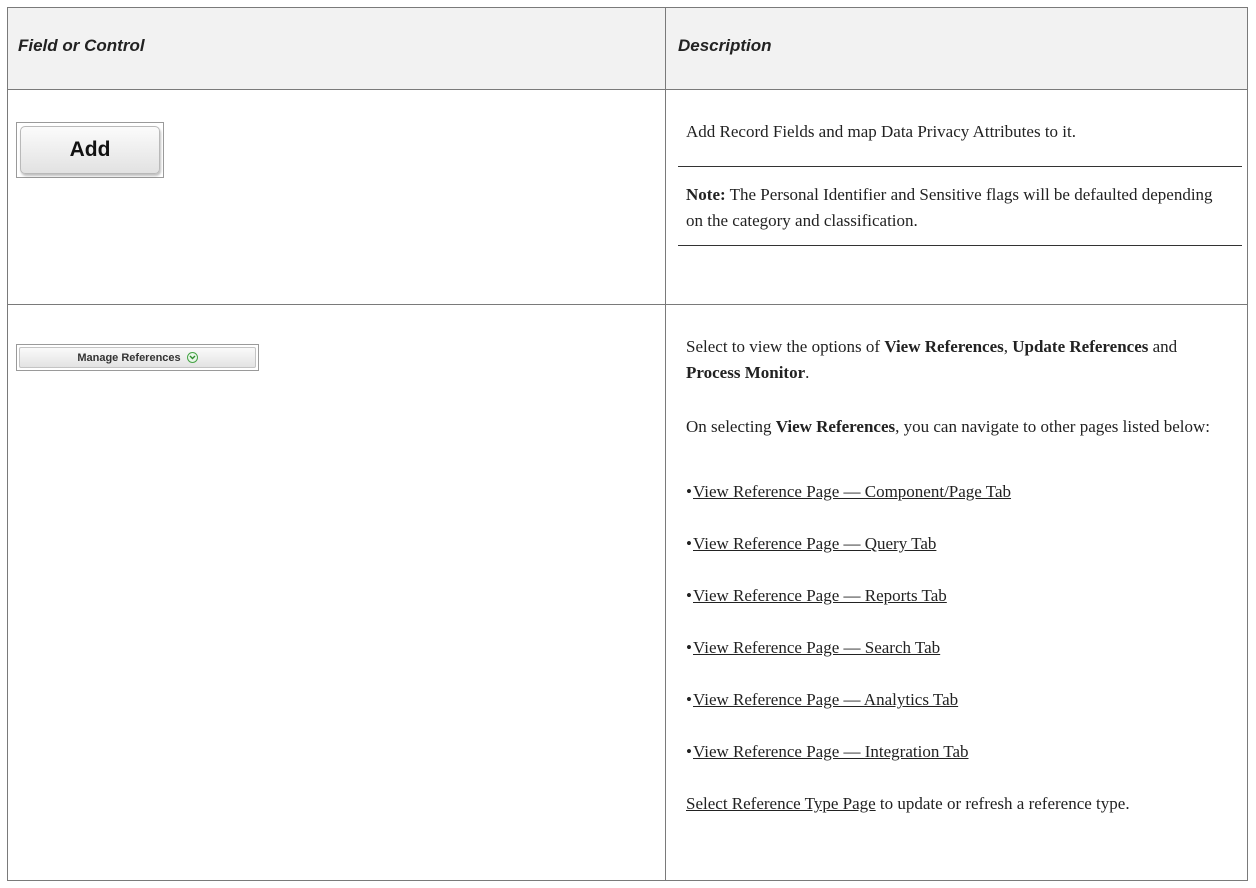 This screenshot has height=888, width=1256. Describe the element at coordinates (944, 346) in the screenshot. I see `option-view-references: View References` at that location.